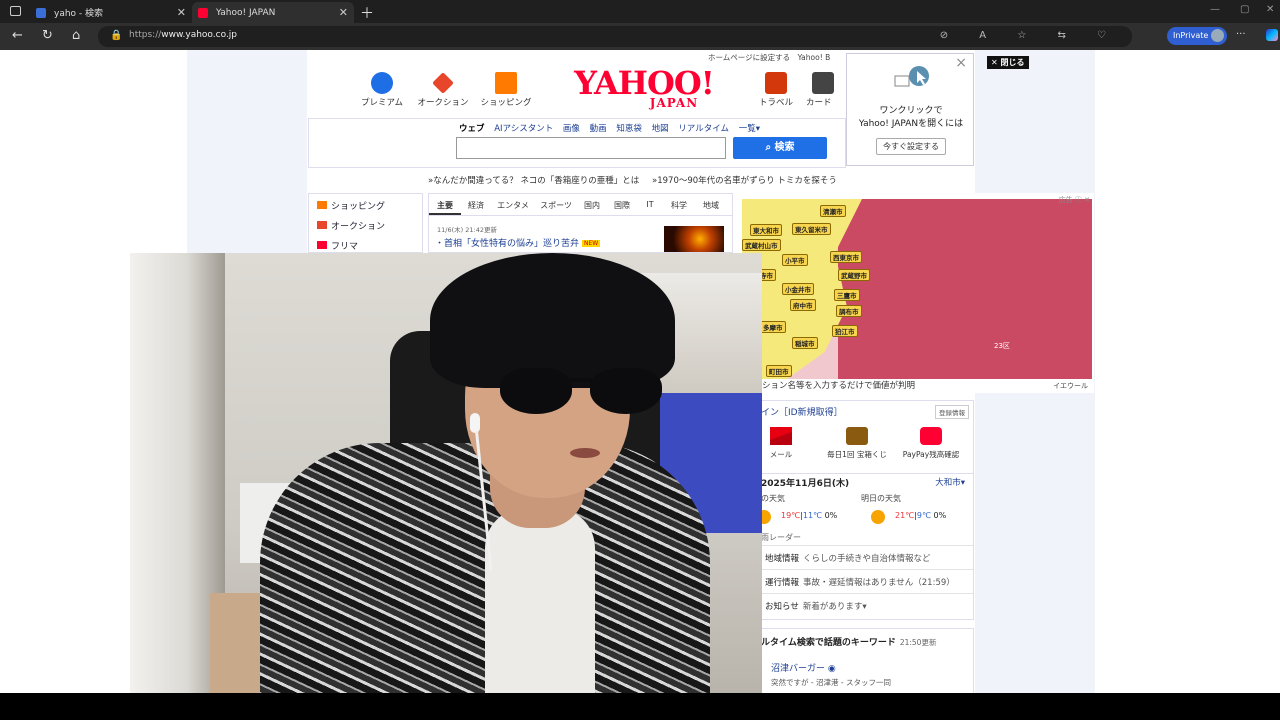  What do you see at coordinates (770, 147) in the screenshot?
I see `search-icon: ⌕` at bounding box center [770, 147].